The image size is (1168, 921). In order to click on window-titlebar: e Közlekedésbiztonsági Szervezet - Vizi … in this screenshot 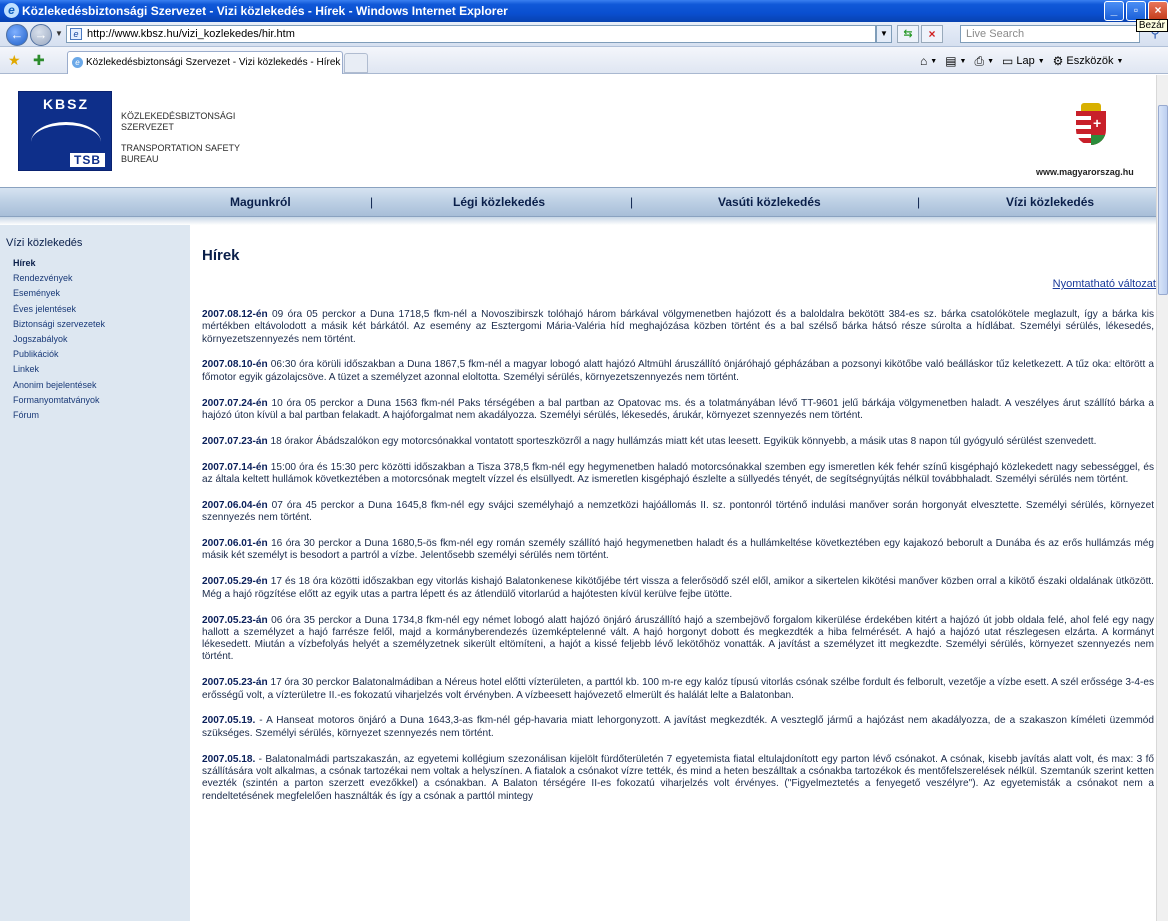, I will do `click(584, 11)`.